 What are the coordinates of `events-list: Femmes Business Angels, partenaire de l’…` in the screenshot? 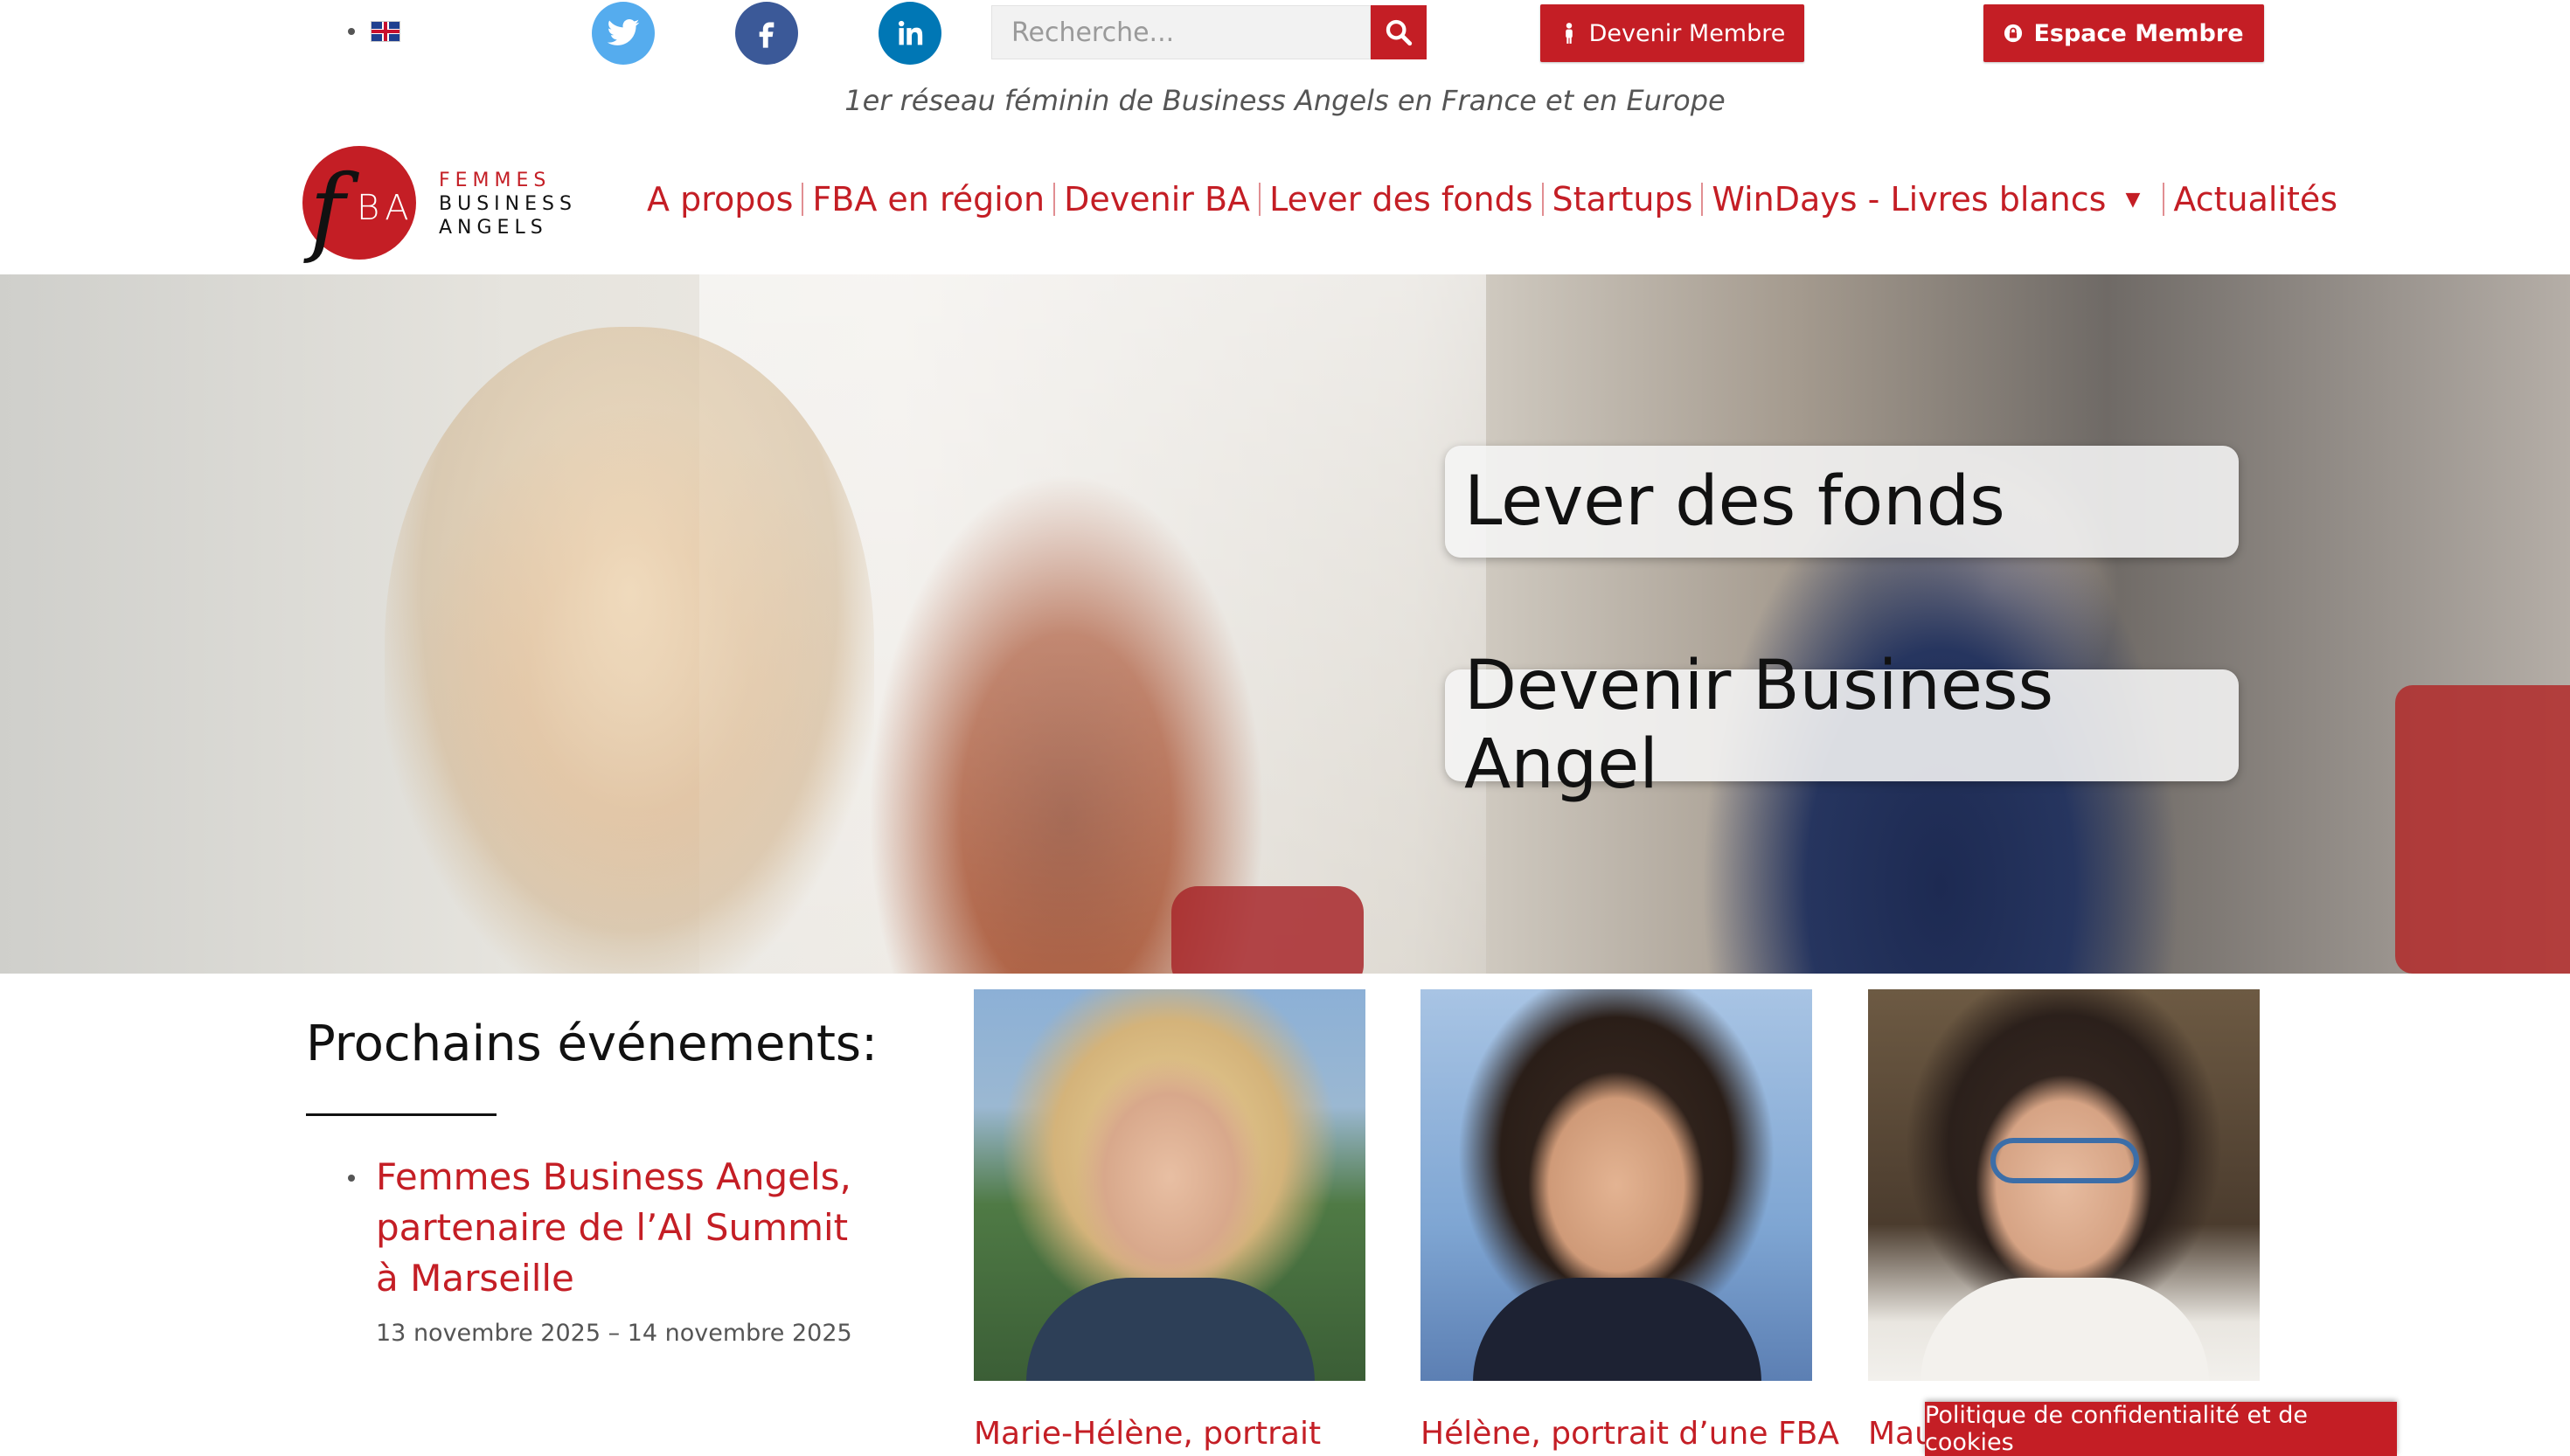 It's located at (602, 1249).